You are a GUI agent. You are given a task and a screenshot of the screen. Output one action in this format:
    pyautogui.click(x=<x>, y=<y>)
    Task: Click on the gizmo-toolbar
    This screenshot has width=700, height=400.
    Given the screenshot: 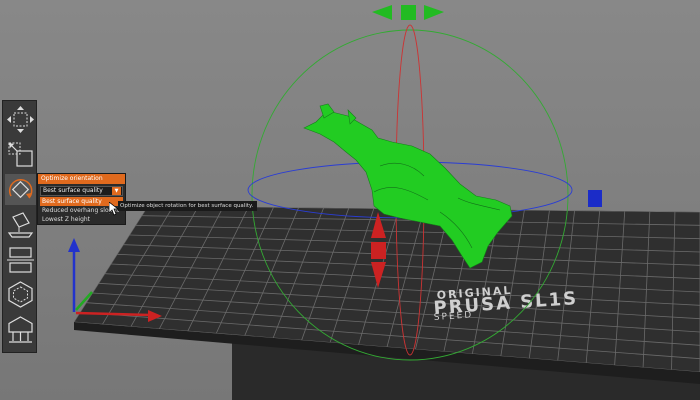 What is the action you would take?
    pyautogui.click(x=19, y=226)
    